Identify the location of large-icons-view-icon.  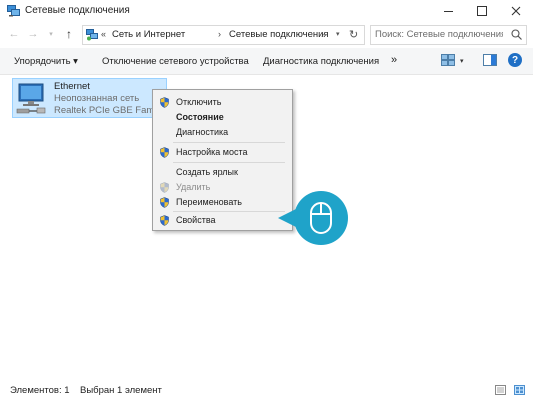
(519, 390).